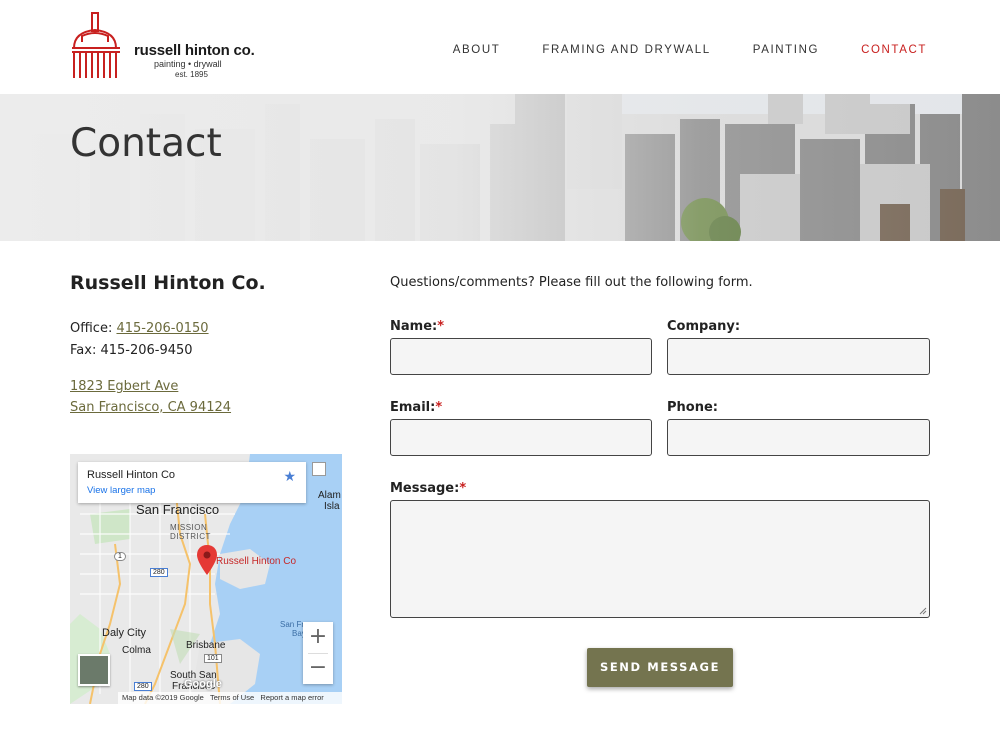 The height and width of the screenshot is (750, 1000). I want to click on map-place-card: Russell Hinton Co View larger map ★, so click(192, 482).